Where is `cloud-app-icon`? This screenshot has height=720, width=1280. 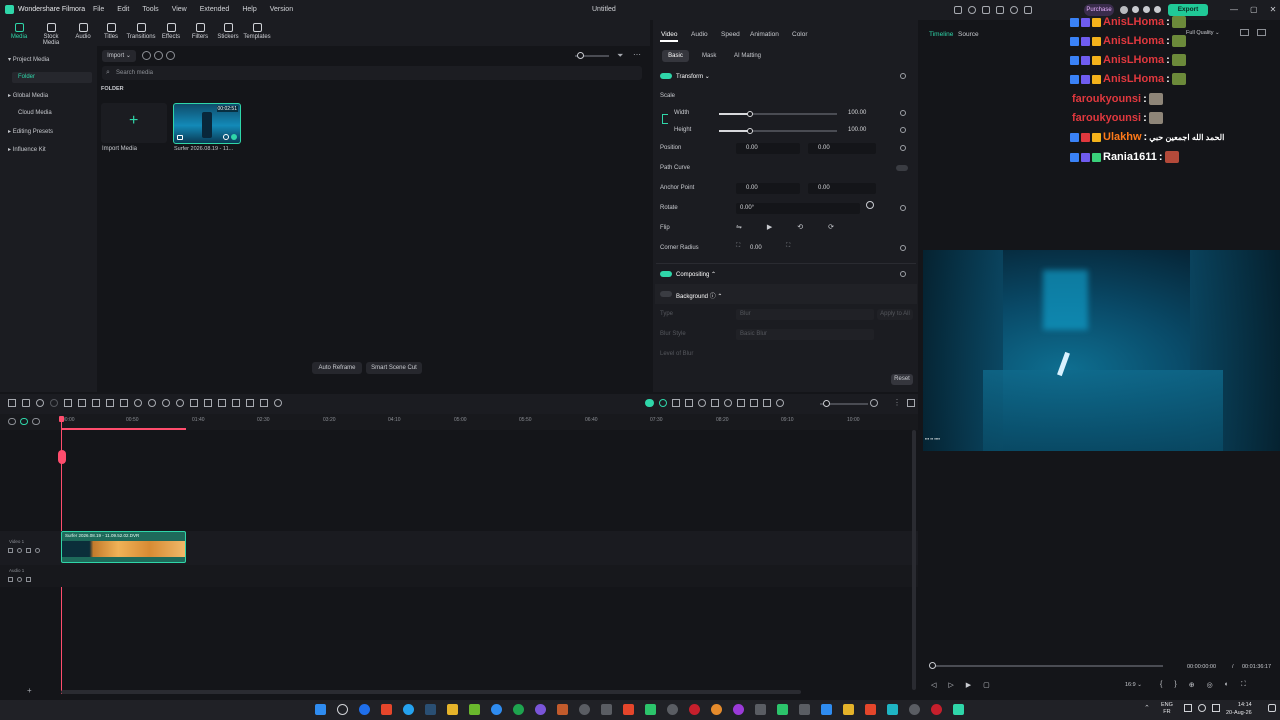
cloud-app-icon is located at coordinates (716, 709).